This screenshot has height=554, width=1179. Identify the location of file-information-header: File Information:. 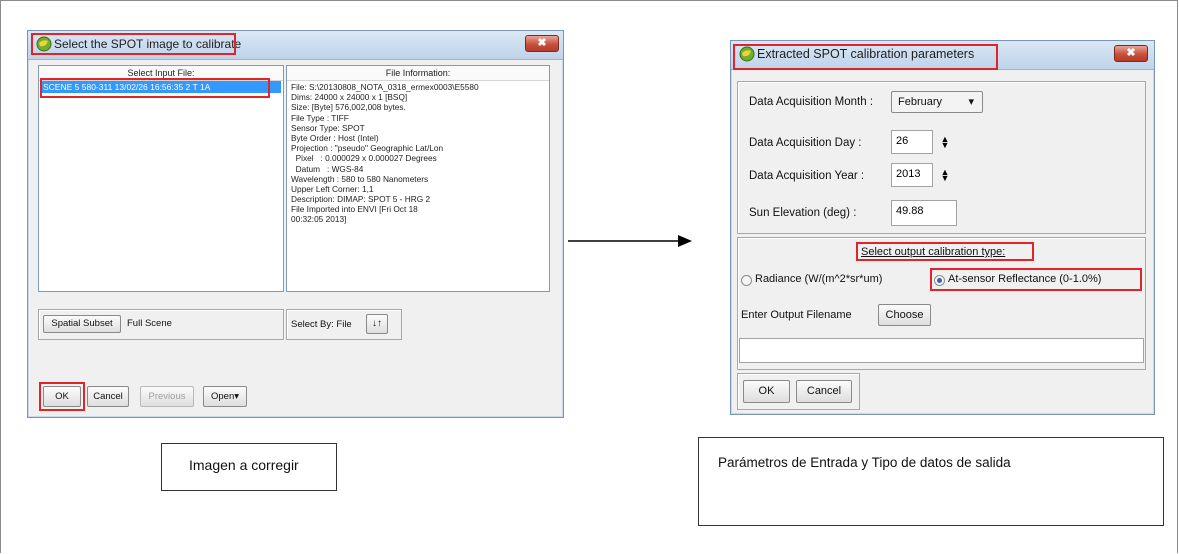
(418, 73).